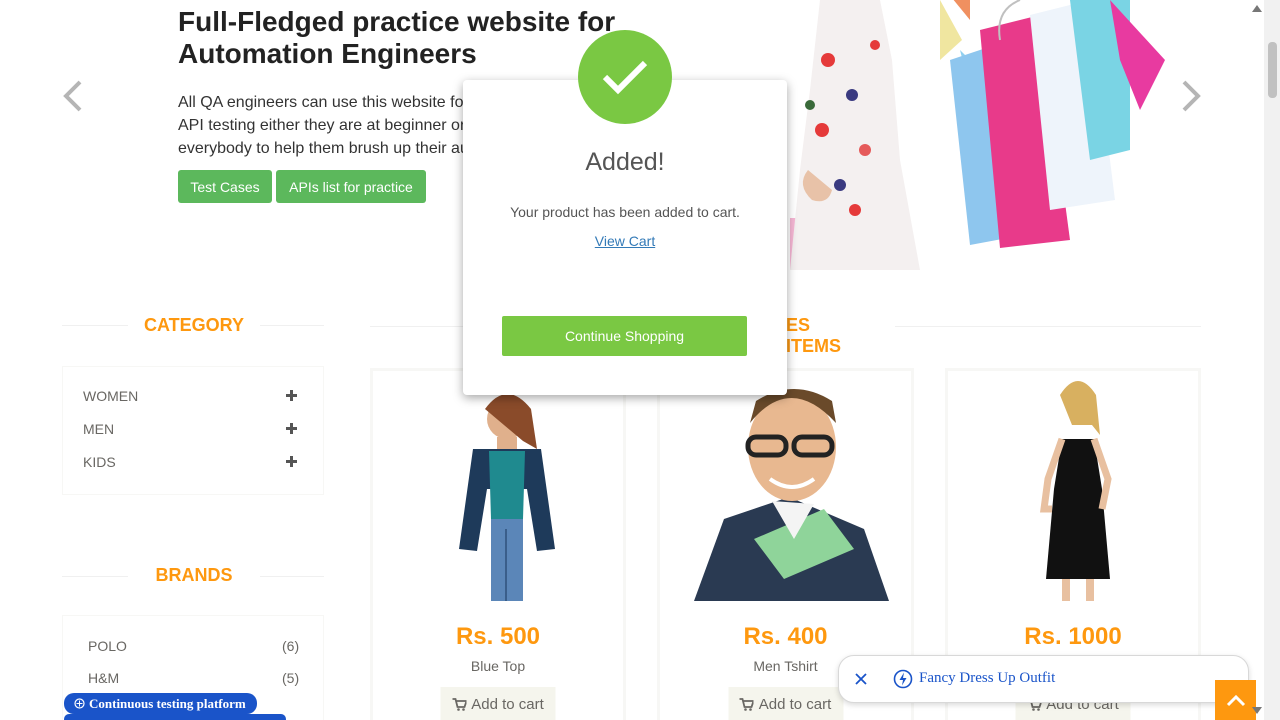 The image size is (1280, 720). Describe the element at coordinates (99, 462) in the screenshot. I see `category-item-kids: KIDS` at that location.